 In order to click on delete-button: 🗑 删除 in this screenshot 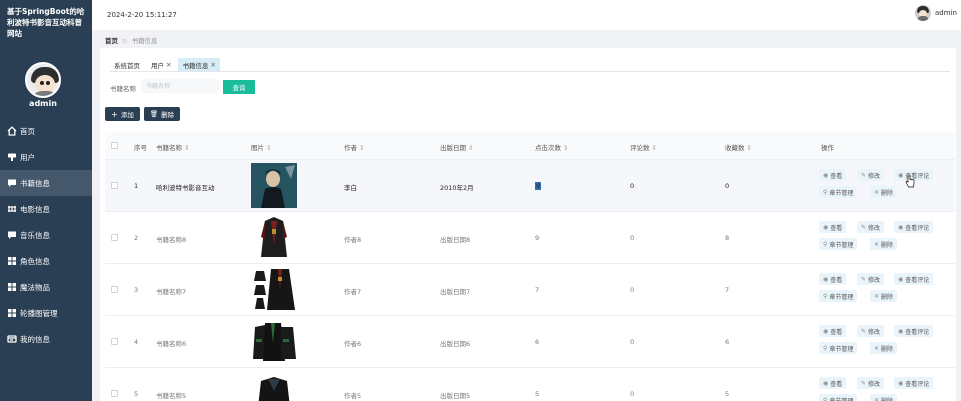, I will do `click(162, 114)`.